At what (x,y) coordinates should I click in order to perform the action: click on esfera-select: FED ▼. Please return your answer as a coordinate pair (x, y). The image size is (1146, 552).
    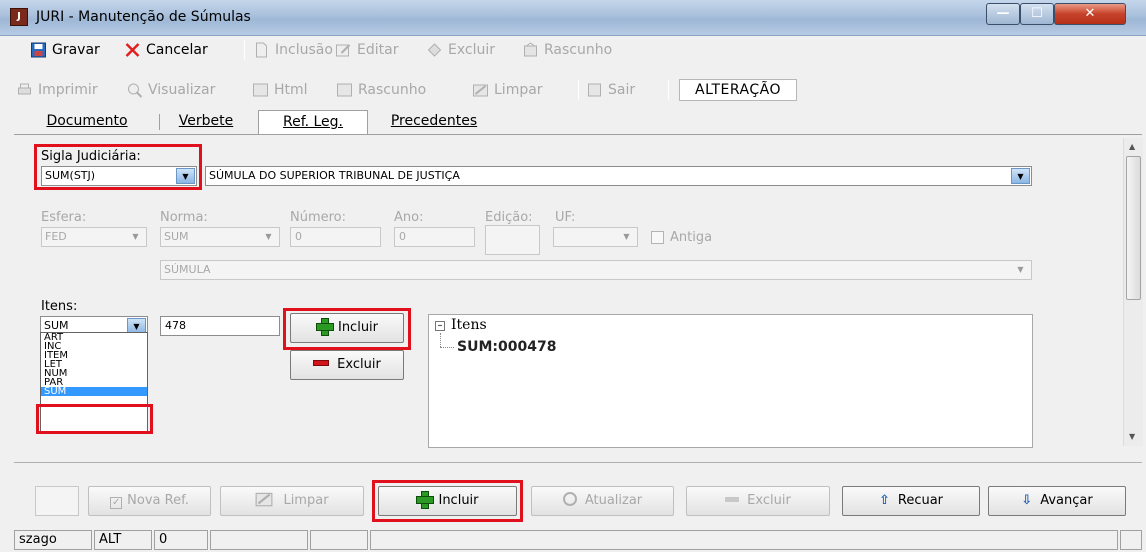
    Looking at the image, I should click on (94, 237).